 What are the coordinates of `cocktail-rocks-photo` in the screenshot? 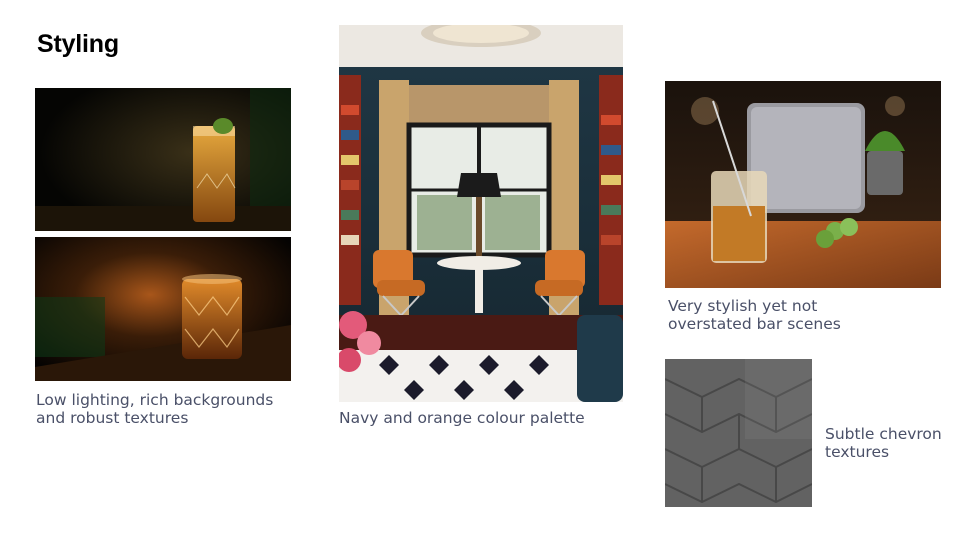 It's located at (163, 309).